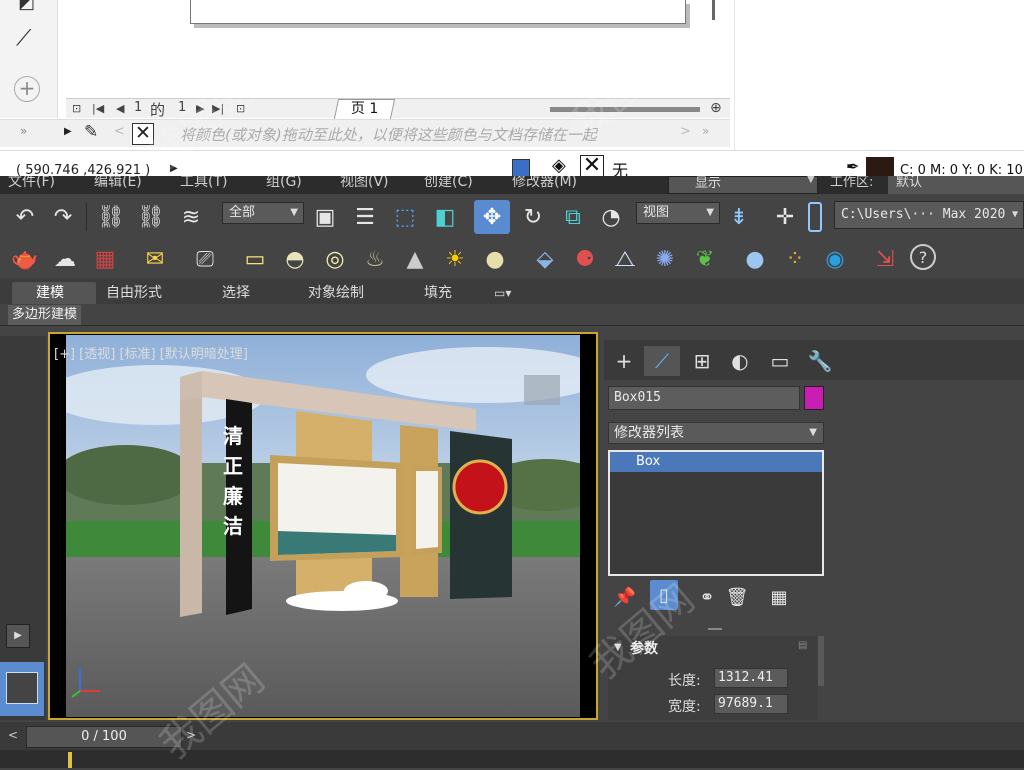 The width and height of the screenshot is (1024, 770). What do you see at coordinates (105, 259) in the screenshot?
I see `material-editor-icon: ▦` at bounding box center [105, 259].